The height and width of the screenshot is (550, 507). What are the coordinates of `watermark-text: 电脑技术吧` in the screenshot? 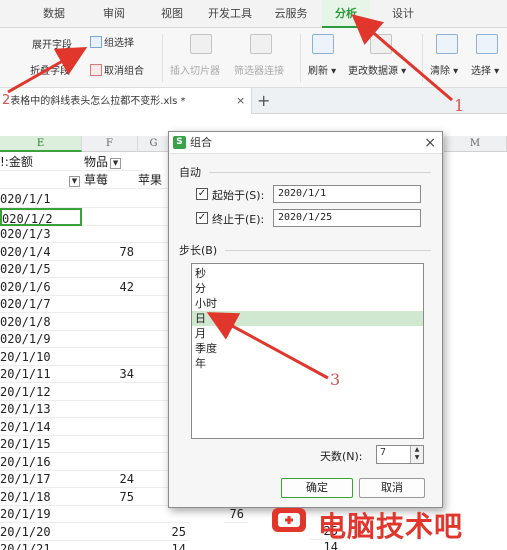 It's located at (391, 526).